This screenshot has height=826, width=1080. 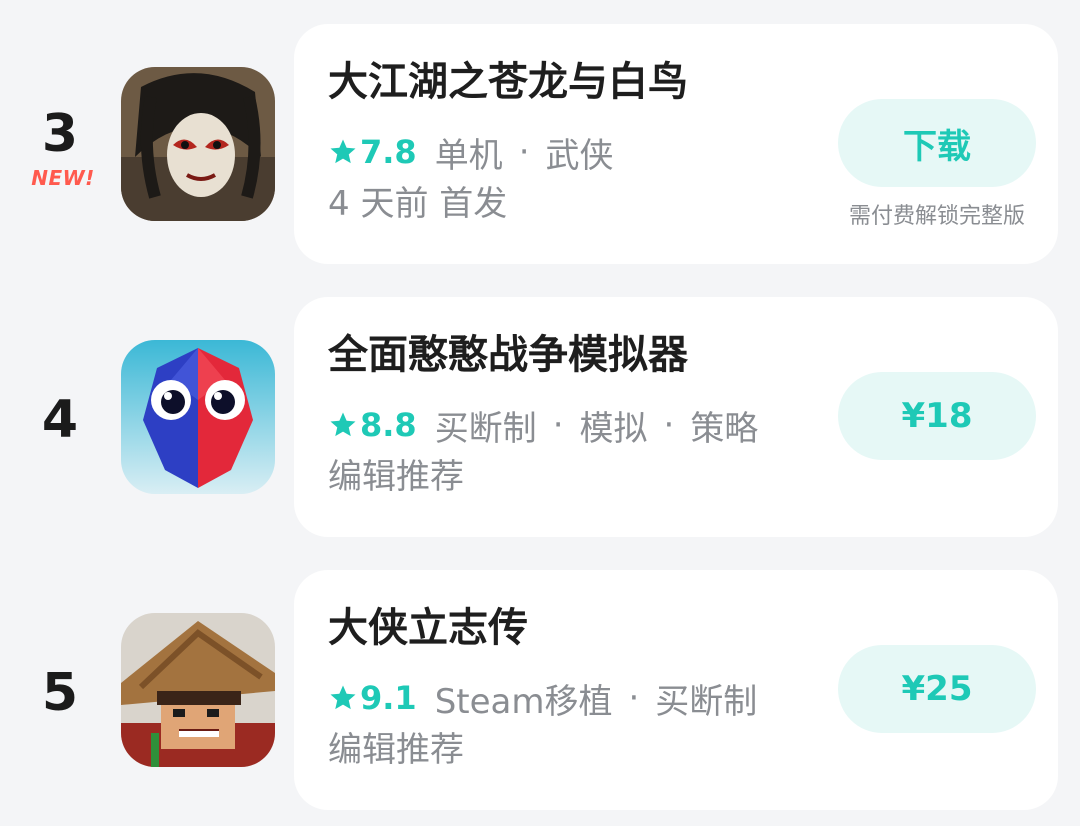 I want to click on tag: Steam移植, so click(x=523, y=701).